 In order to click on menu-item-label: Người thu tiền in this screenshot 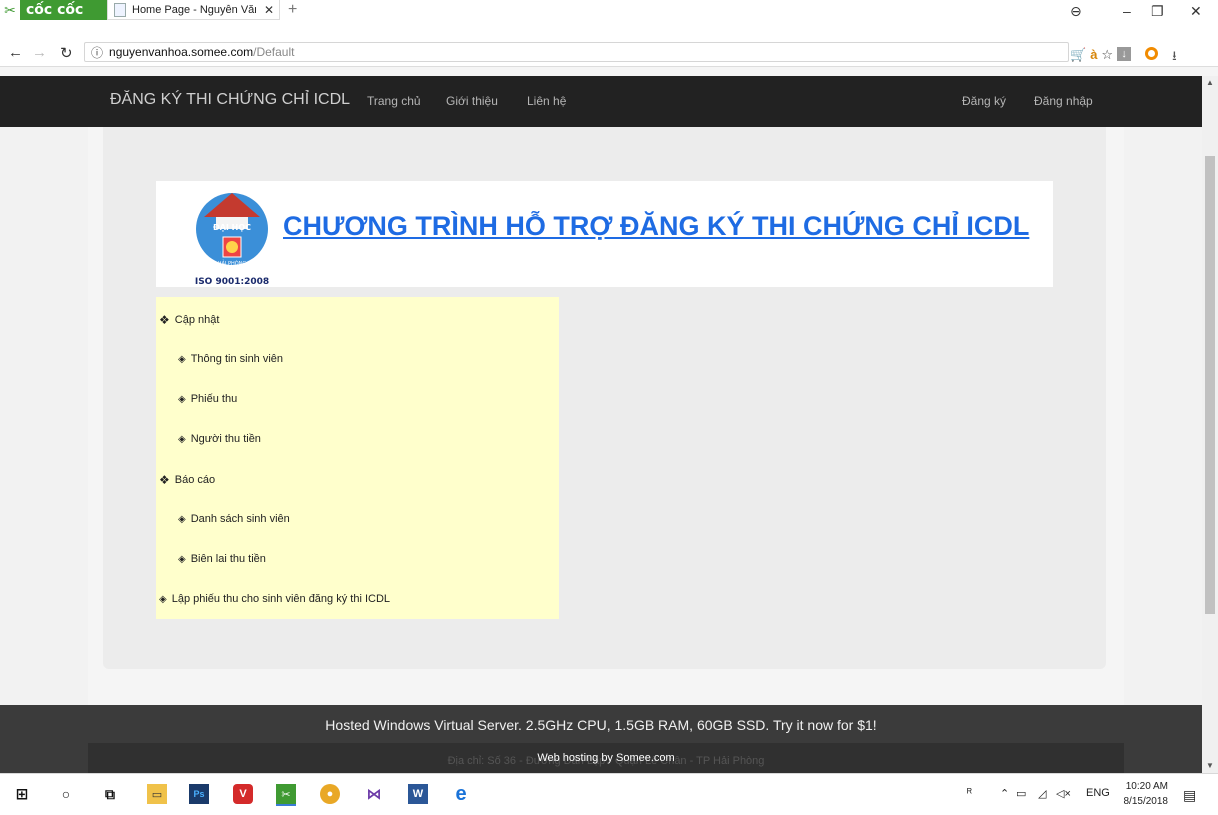, I will do `click(225, 439)`.